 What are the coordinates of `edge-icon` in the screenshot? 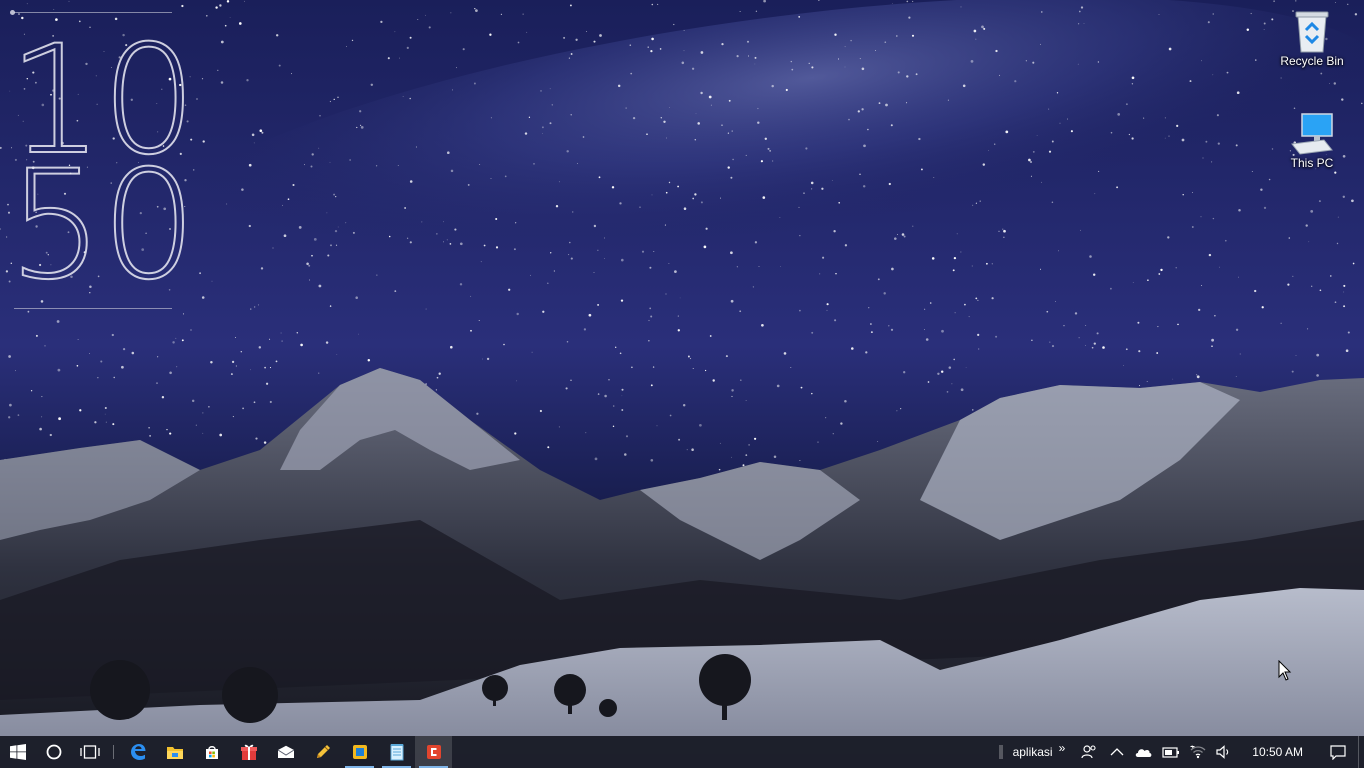 It's located at (137, 752).